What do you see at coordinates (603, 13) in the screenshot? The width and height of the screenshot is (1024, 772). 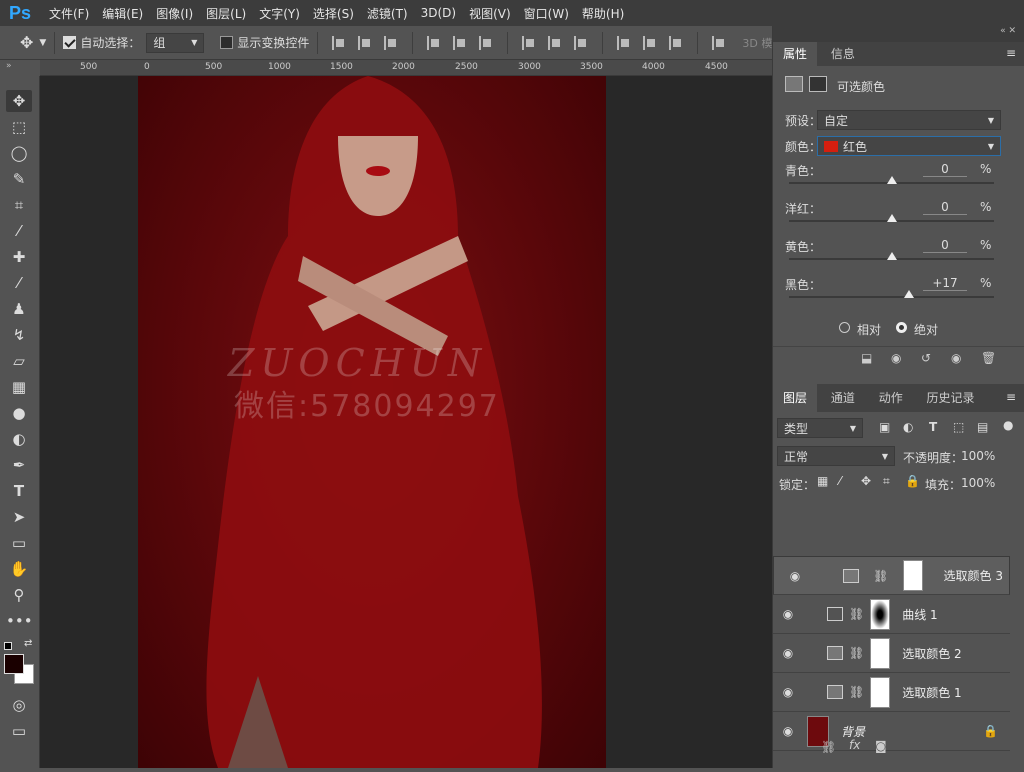 I see `menu-help: 帮助(H)` at bounding box center [603, 13].